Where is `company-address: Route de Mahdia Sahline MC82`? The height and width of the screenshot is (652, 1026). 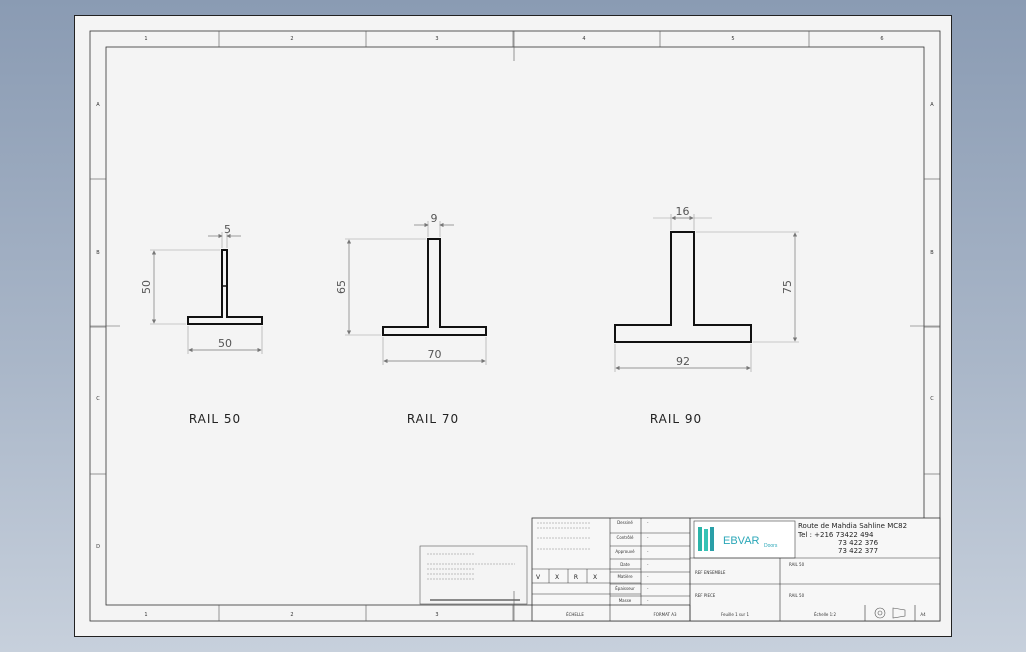
company-address: Route de Mahdia Sahline MC82 is located at coordinates (852, 526).